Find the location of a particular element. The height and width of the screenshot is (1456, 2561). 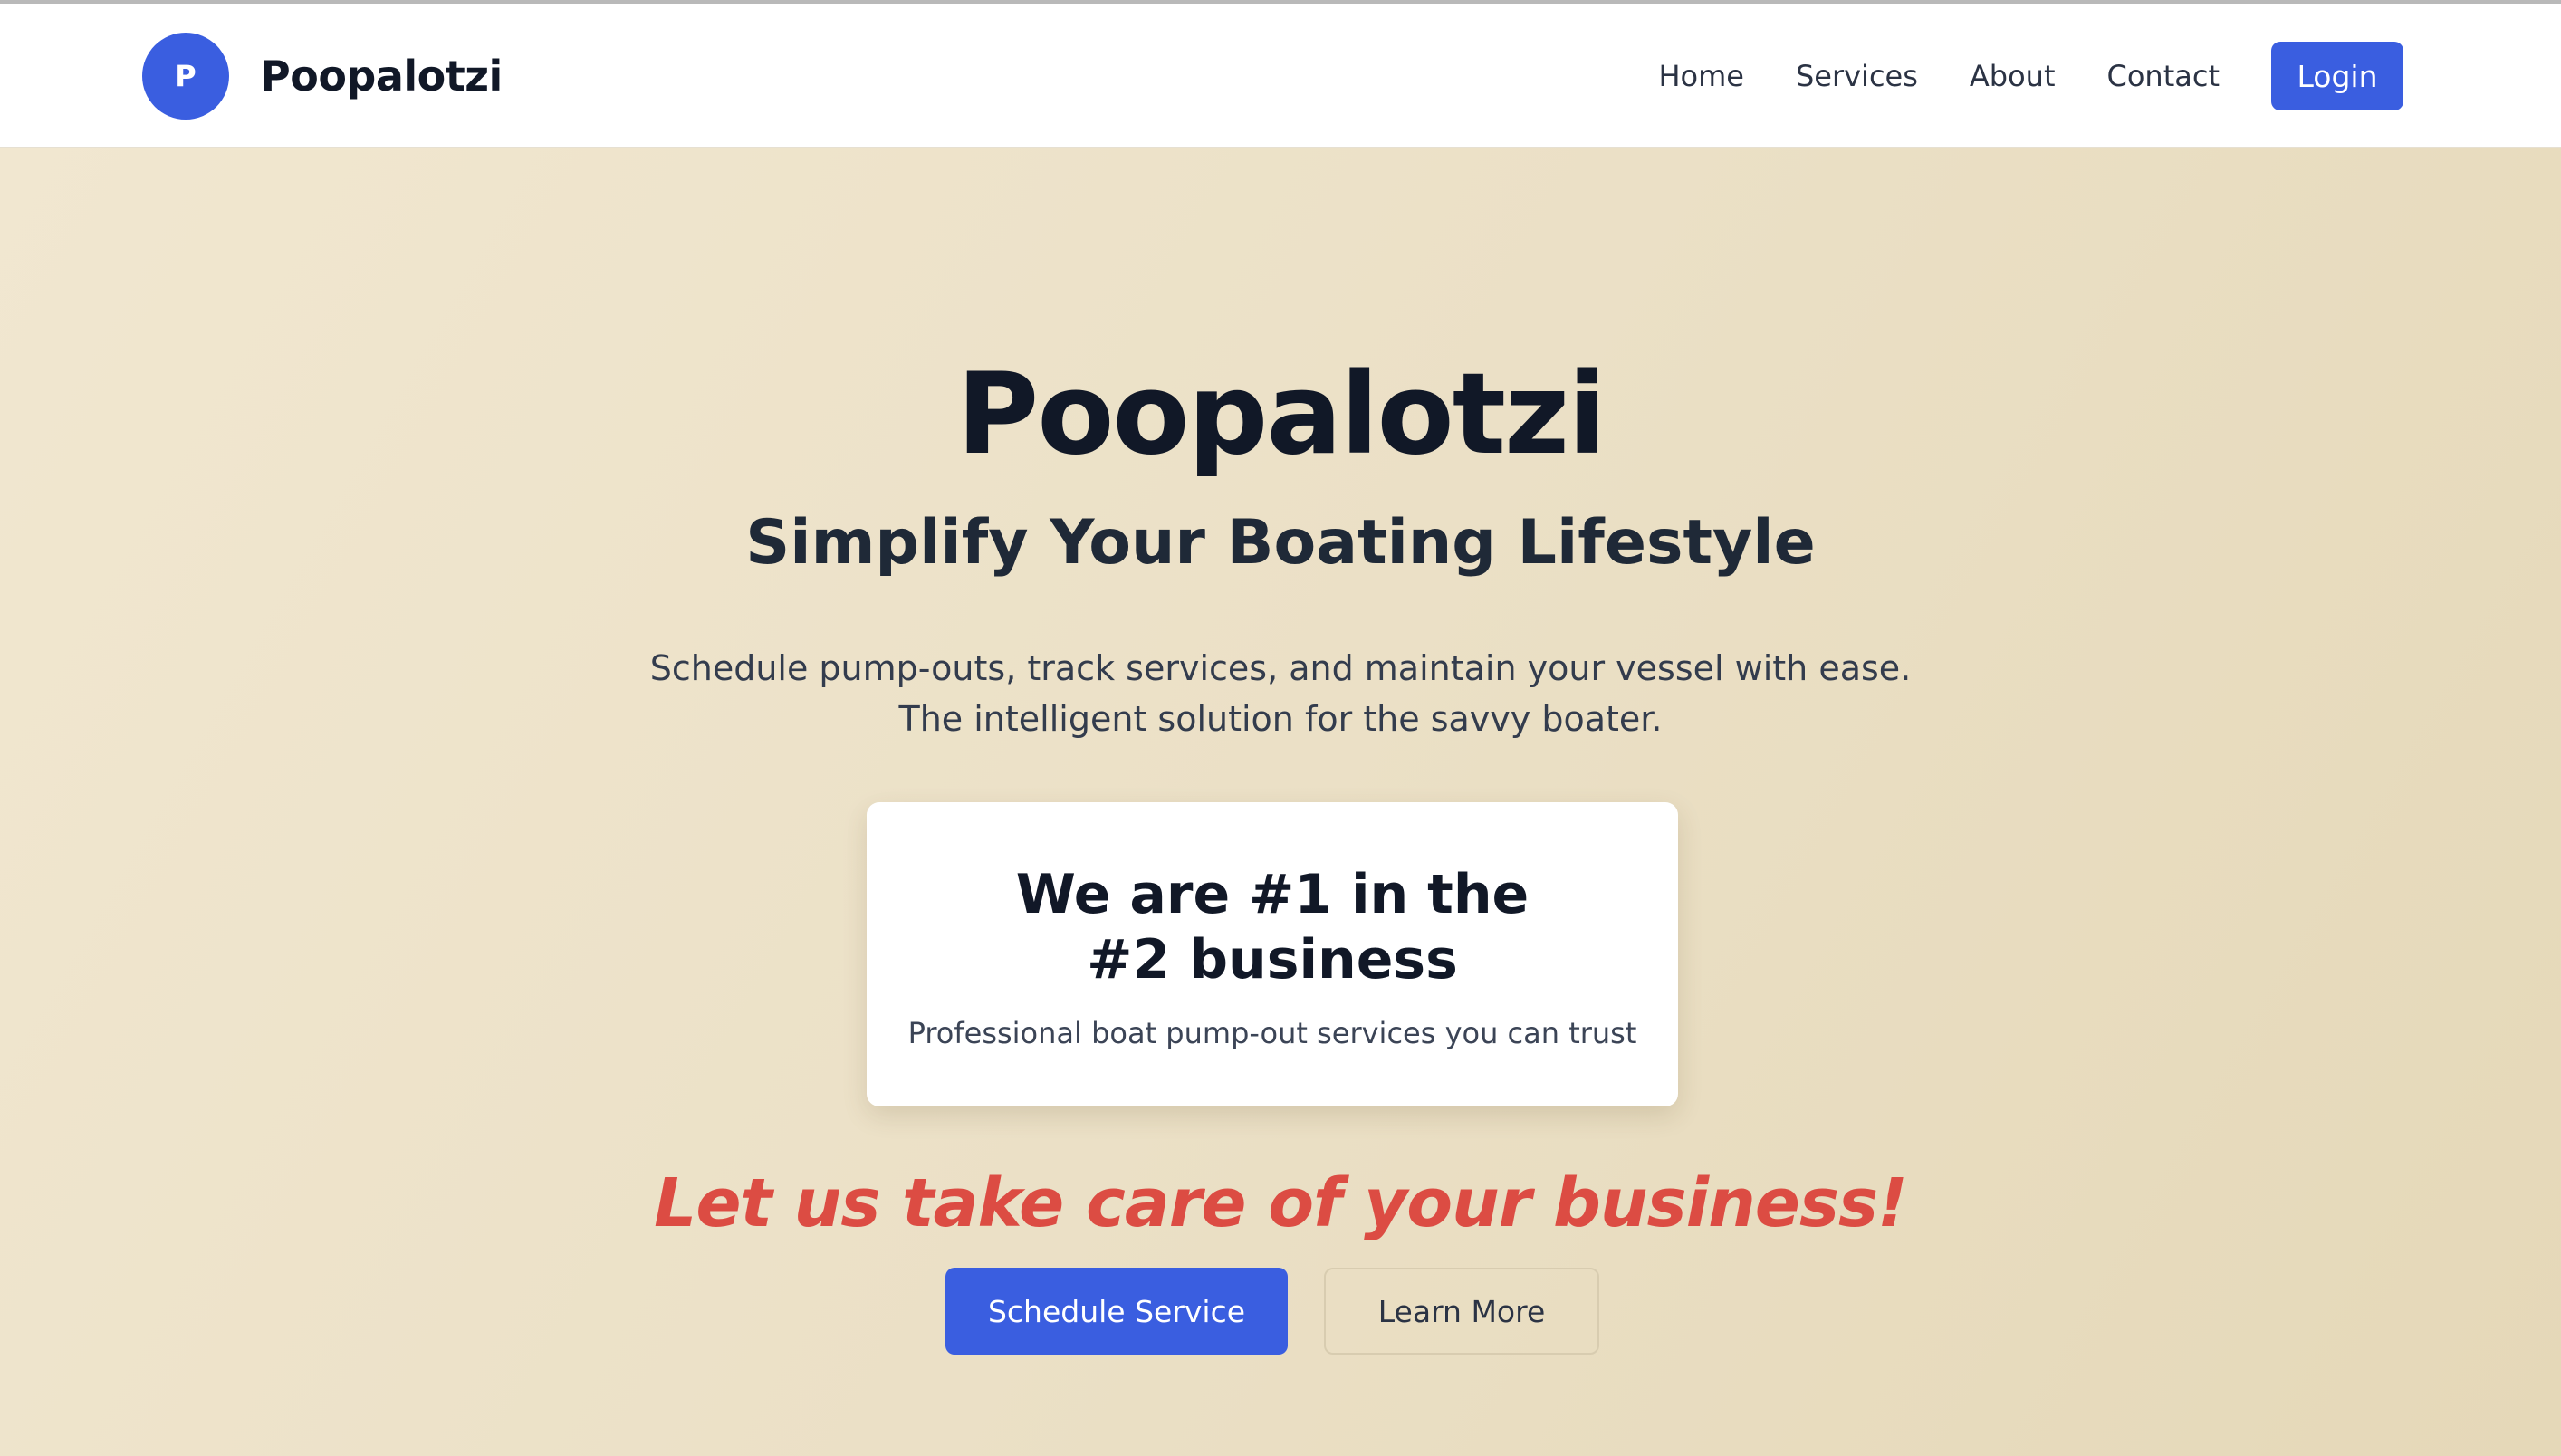

hero-title: Poopalotzi is located at coordinates (1281, 415).